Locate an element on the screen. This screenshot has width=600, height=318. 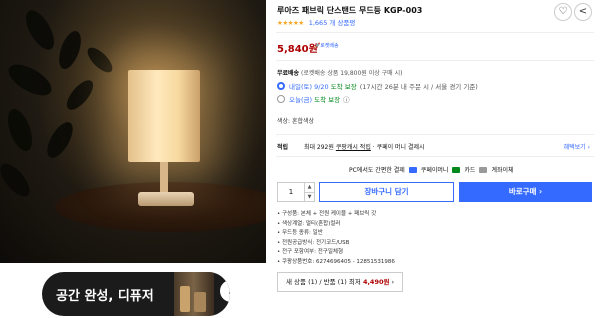
payment-method: 계좌이체 is located at coordinates (502, 170).